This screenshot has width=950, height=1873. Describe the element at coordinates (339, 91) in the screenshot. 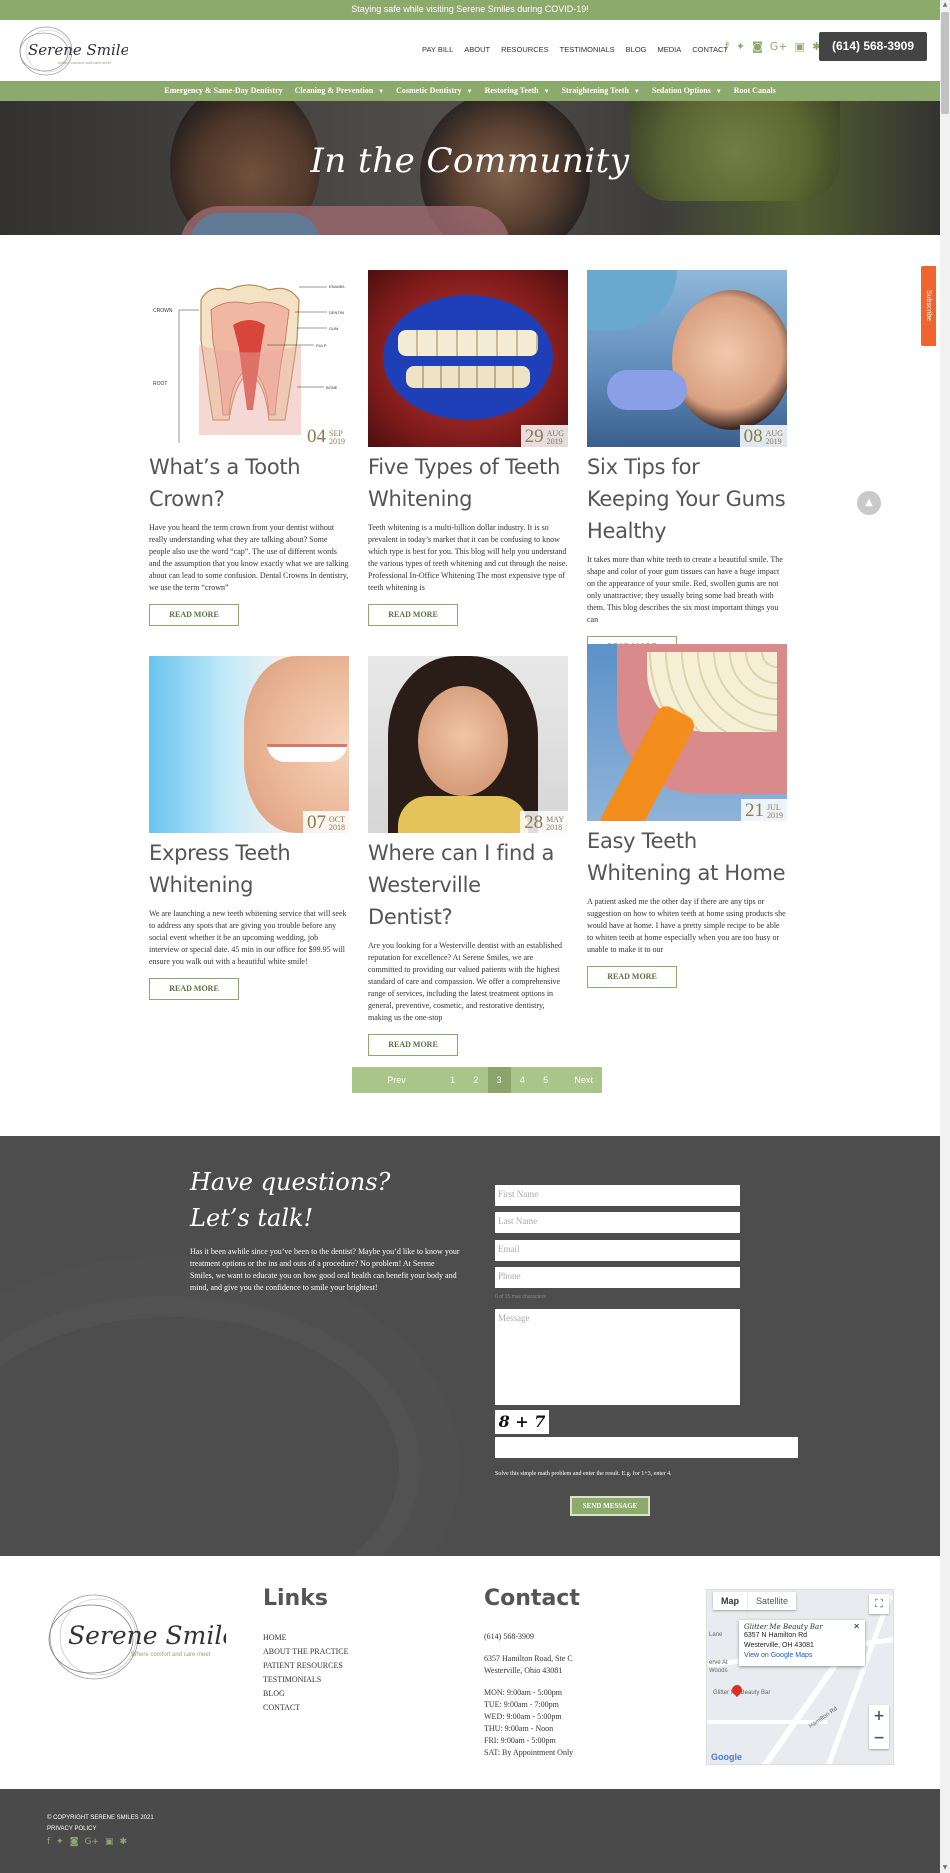

I see `nav-cleaning-prevention: Cleaning & Prevention ▼` at that location.